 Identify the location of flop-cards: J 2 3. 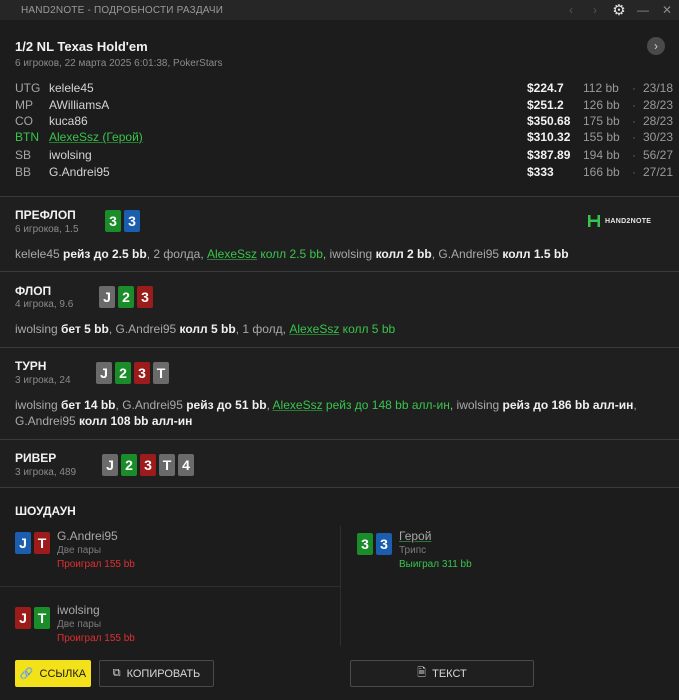
(126, 297).